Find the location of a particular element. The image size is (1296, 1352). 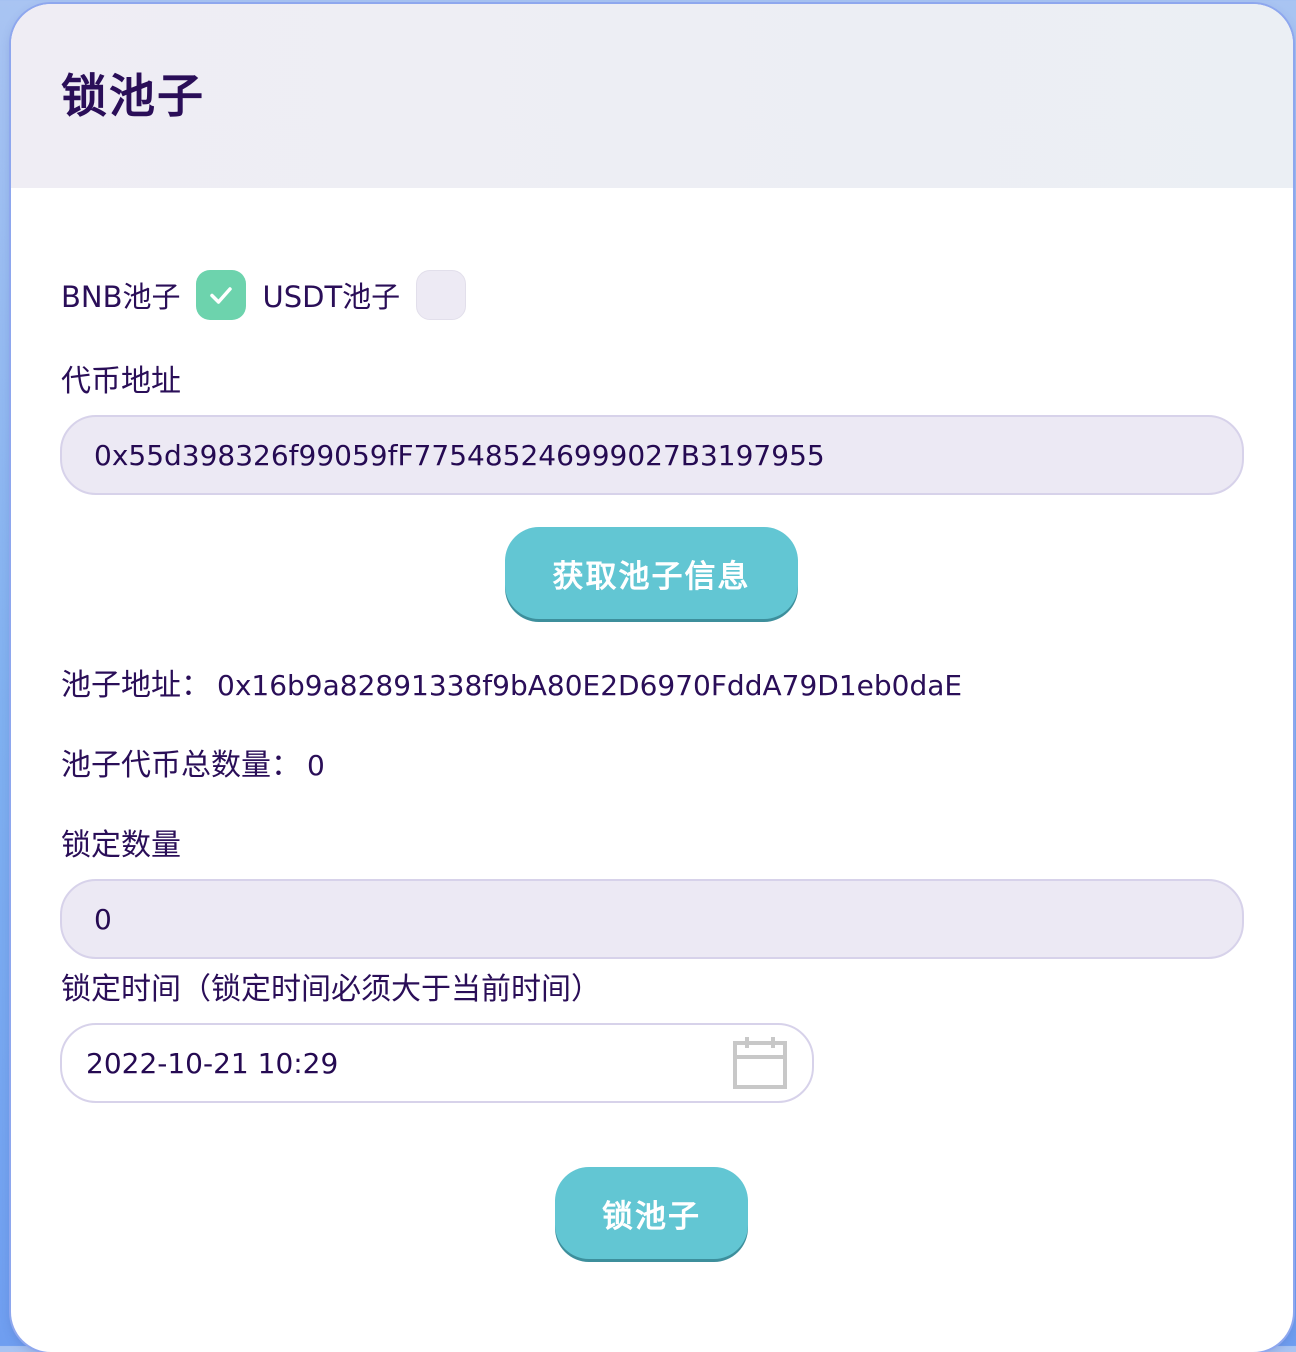

pool-total-line: 池子代币总数量： 0 is located at coordinates (193, 762).